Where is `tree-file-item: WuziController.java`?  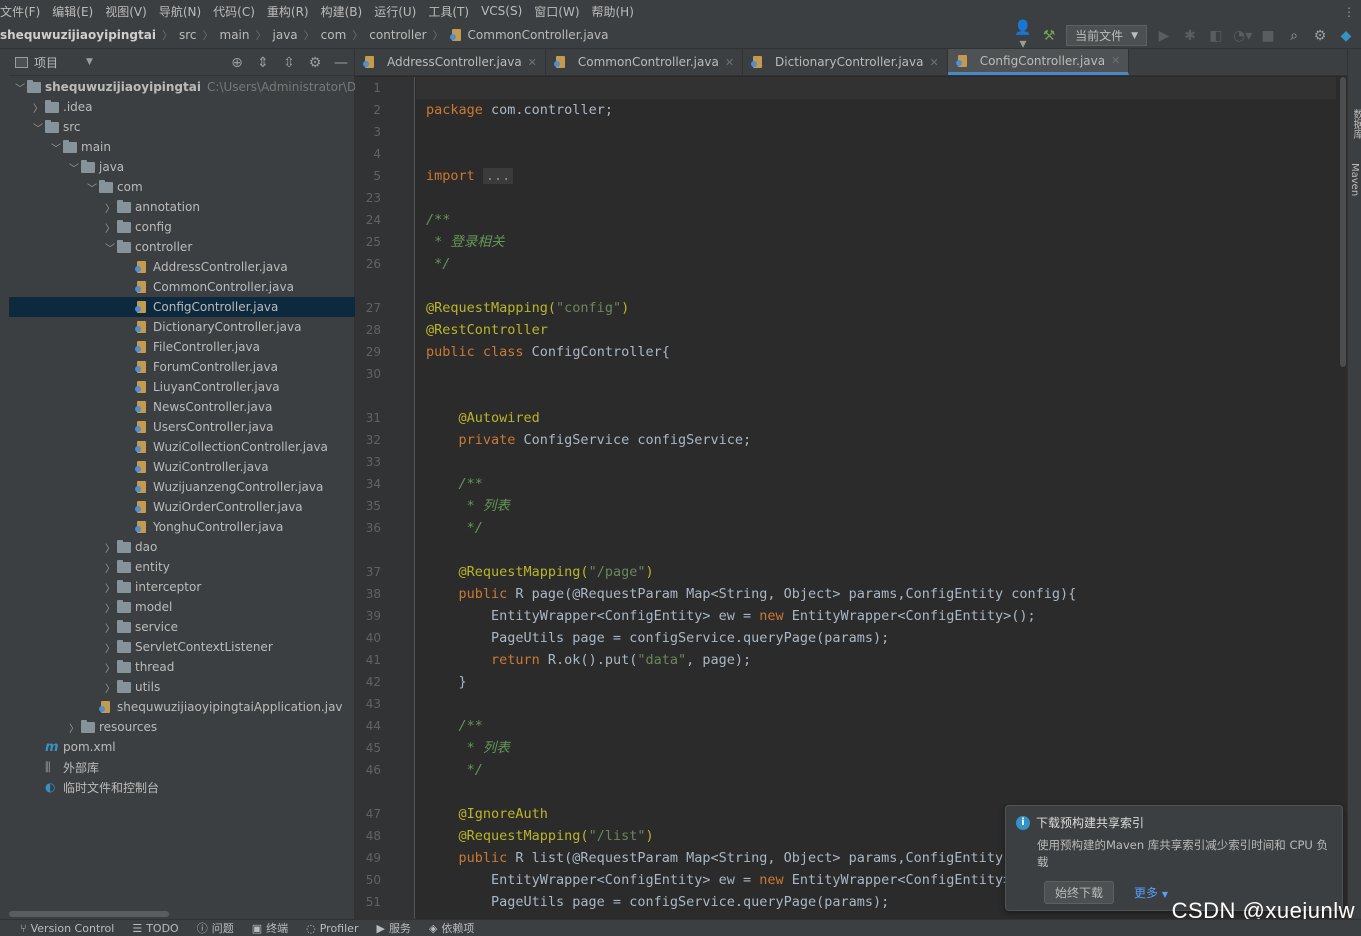 tree-file-item: WuziController.java is located at coordinates (182, 467).